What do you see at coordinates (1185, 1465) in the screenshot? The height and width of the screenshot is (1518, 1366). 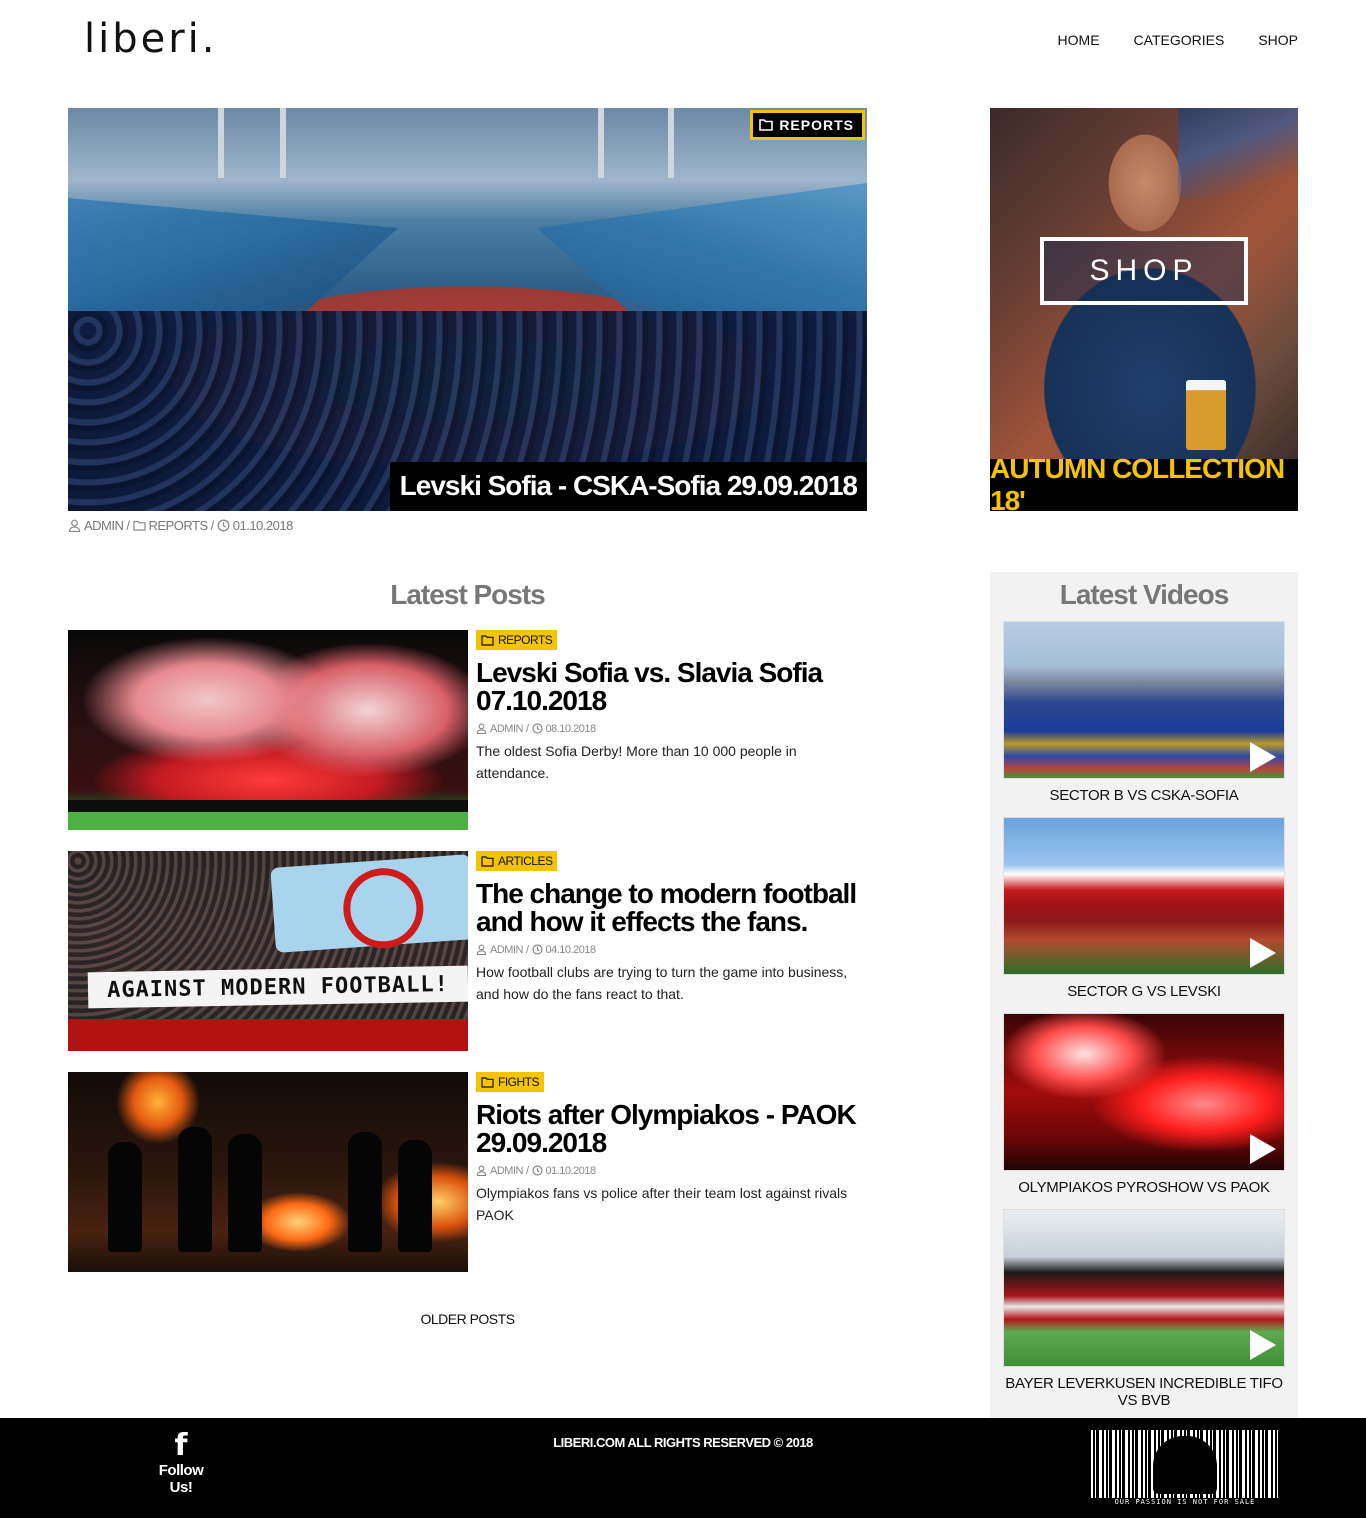 I see `fan-silhouette` at bounding box center [1185, 1465].